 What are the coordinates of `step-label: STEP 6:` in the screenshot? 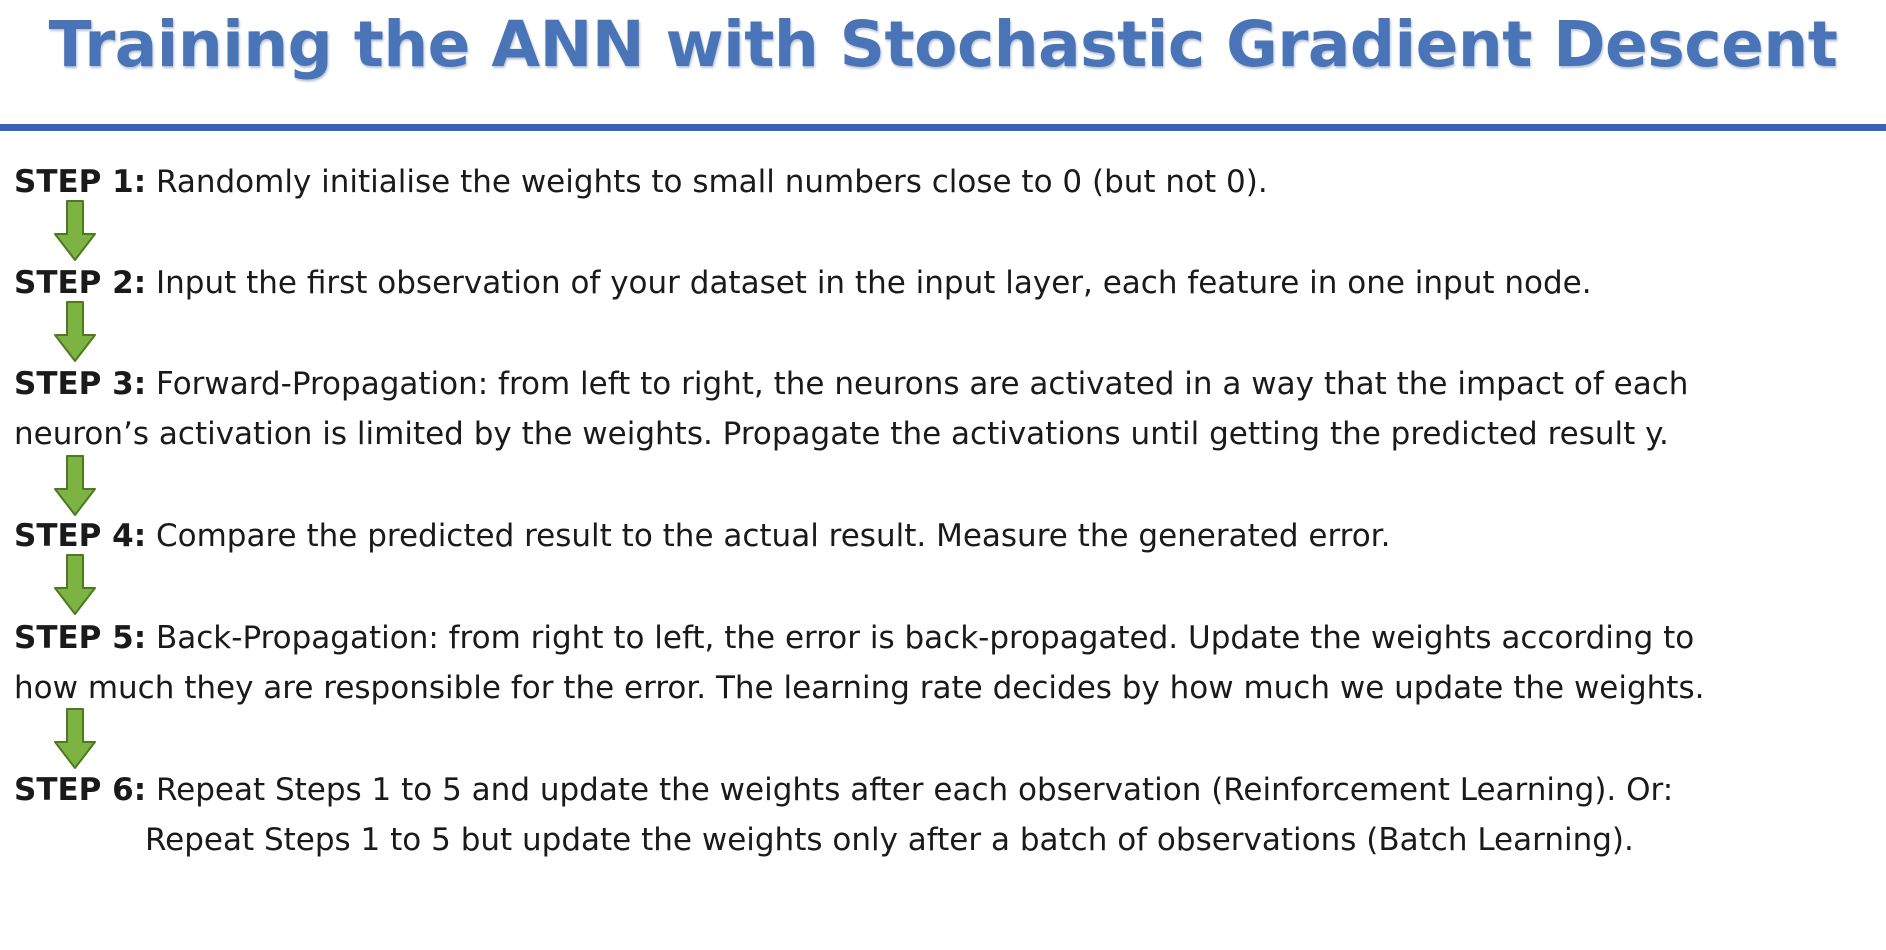 It's located at (80, 790).